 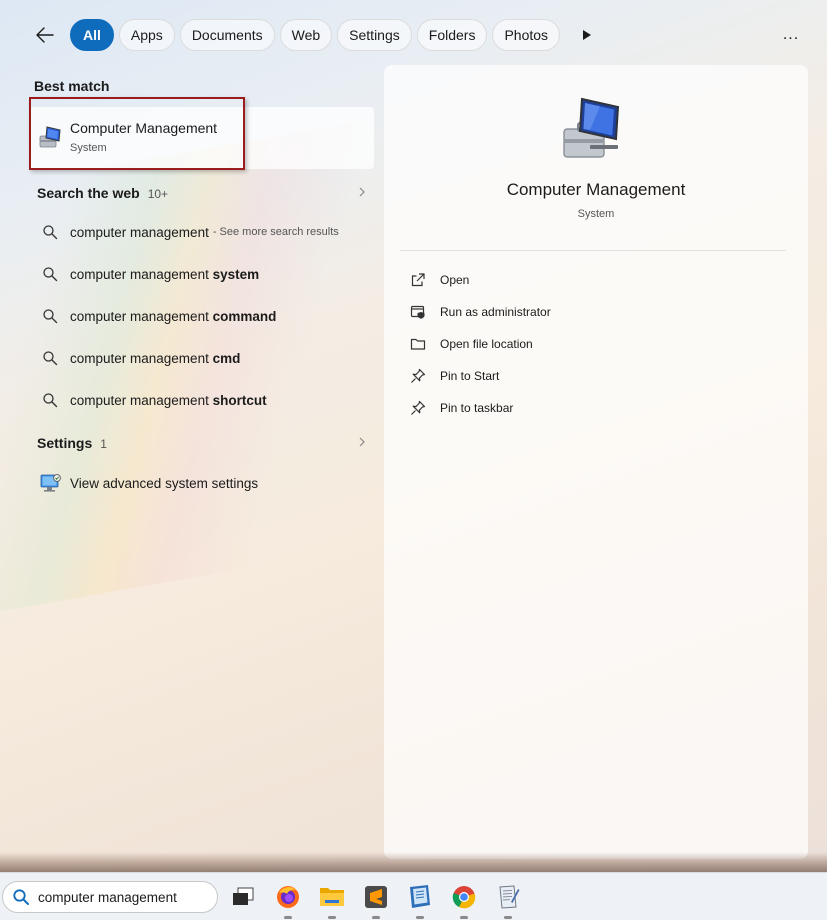 I want to click on web-result-text: computer management shortcut, so click(x=168, y=400).